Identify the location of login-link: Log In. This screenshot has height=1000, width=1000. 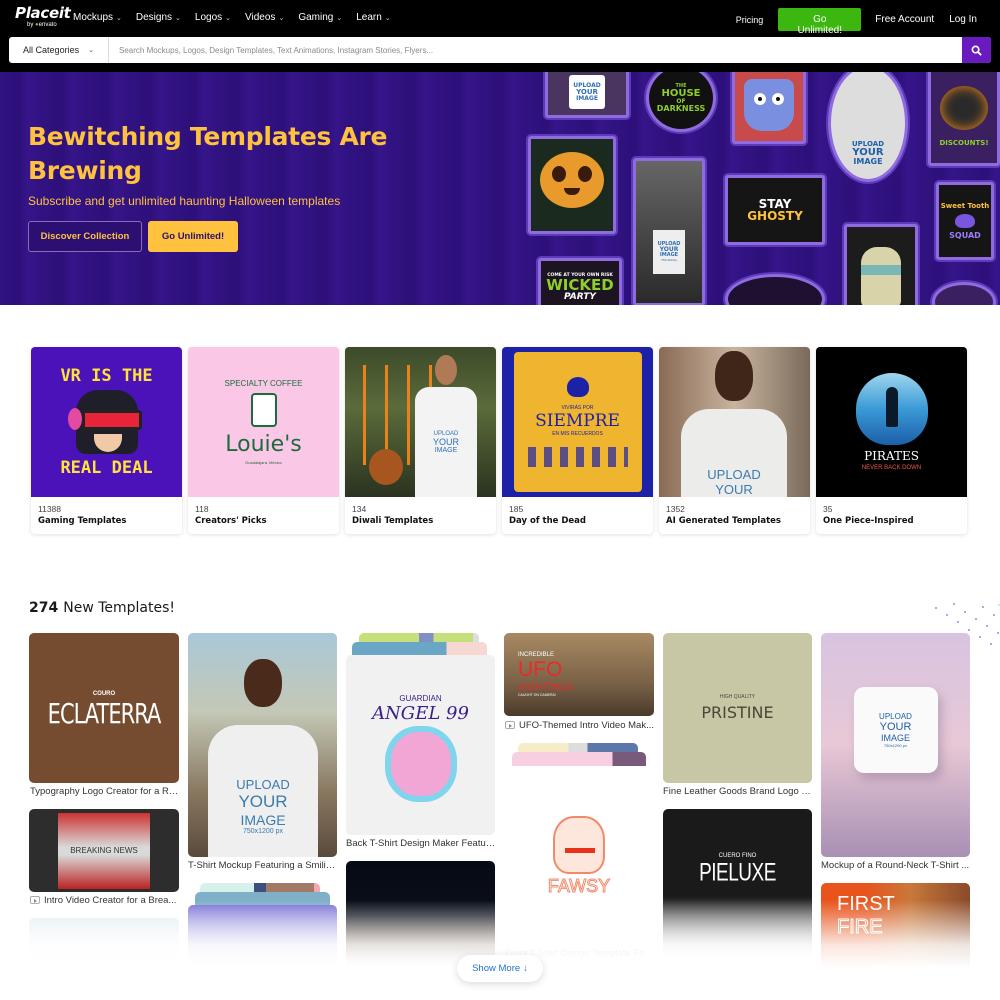
(963, 19).